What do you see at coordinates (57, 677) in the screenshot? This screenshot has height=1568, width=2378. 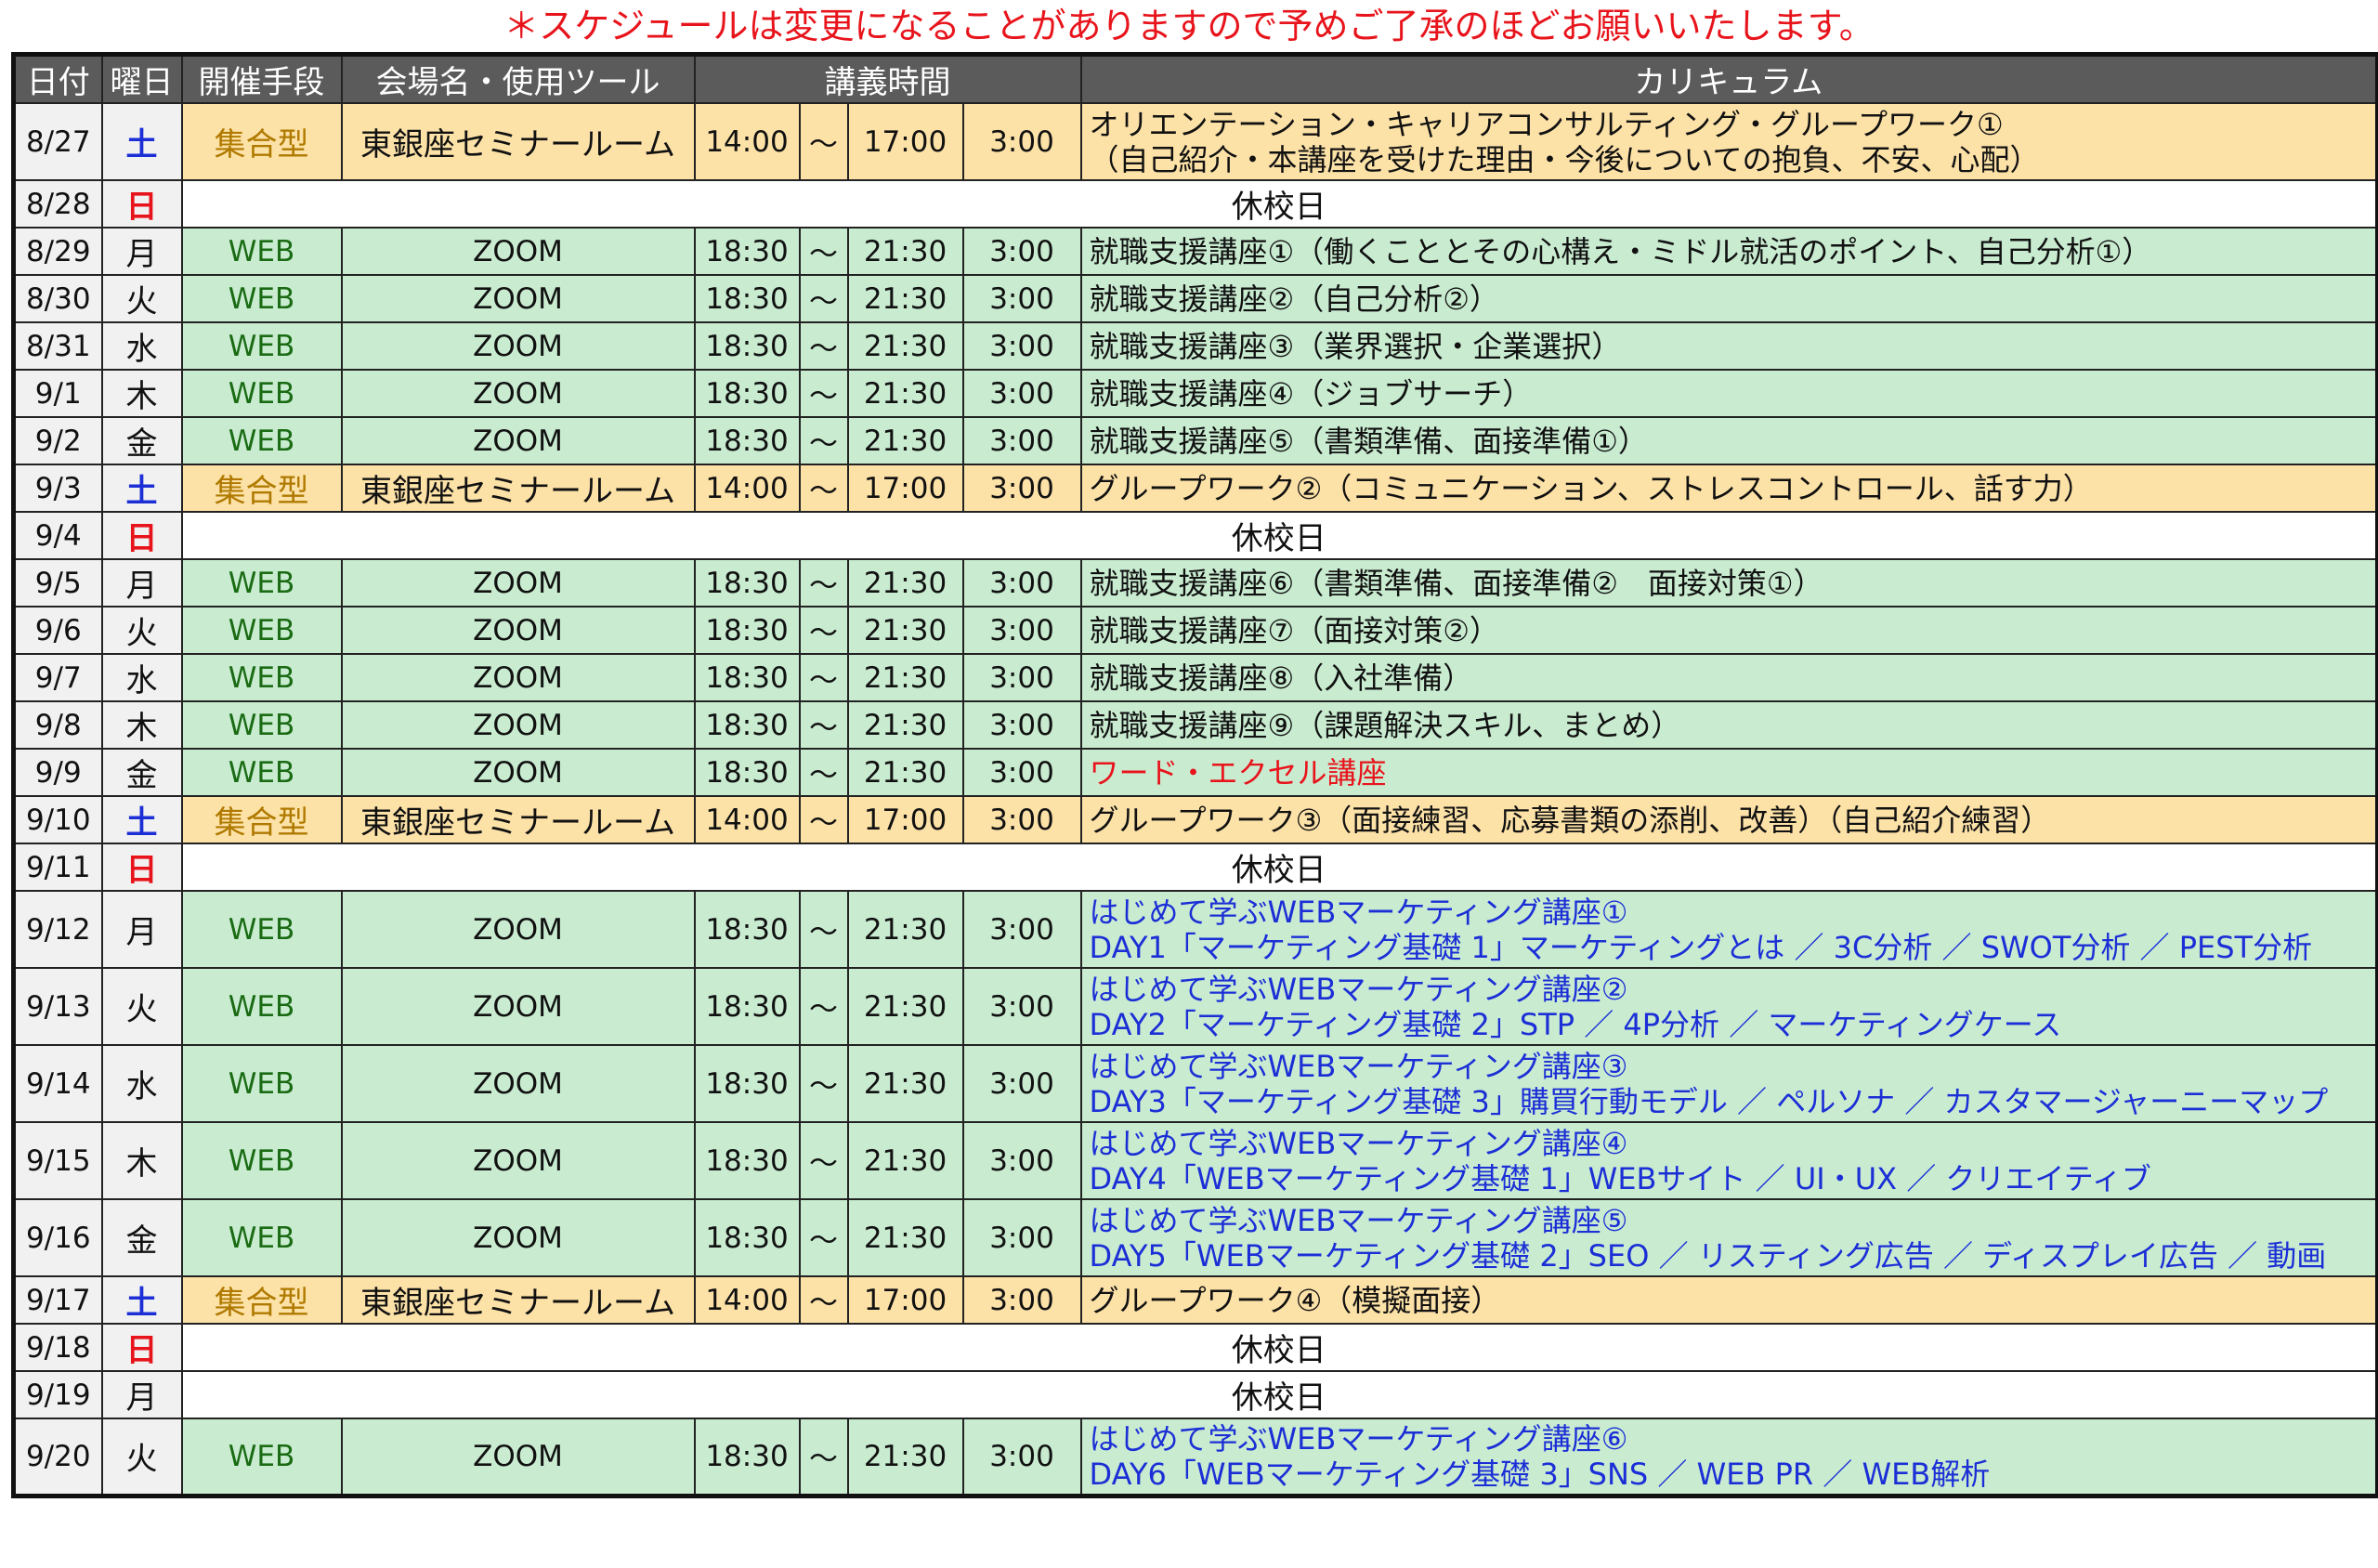 I see `date-cell: 9/7` at bounding box center [57, 677].